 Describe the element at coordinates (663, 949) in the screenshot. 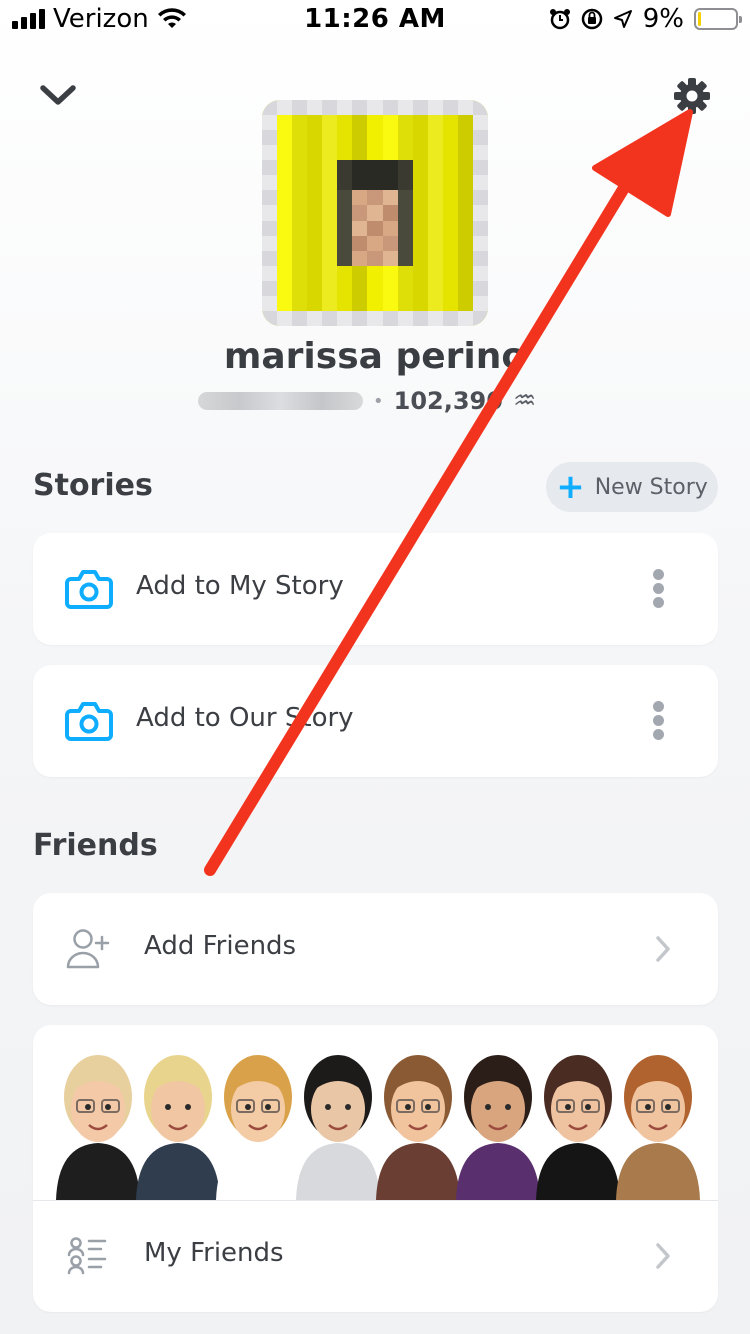

I see `chevron-right-icon` at that location.